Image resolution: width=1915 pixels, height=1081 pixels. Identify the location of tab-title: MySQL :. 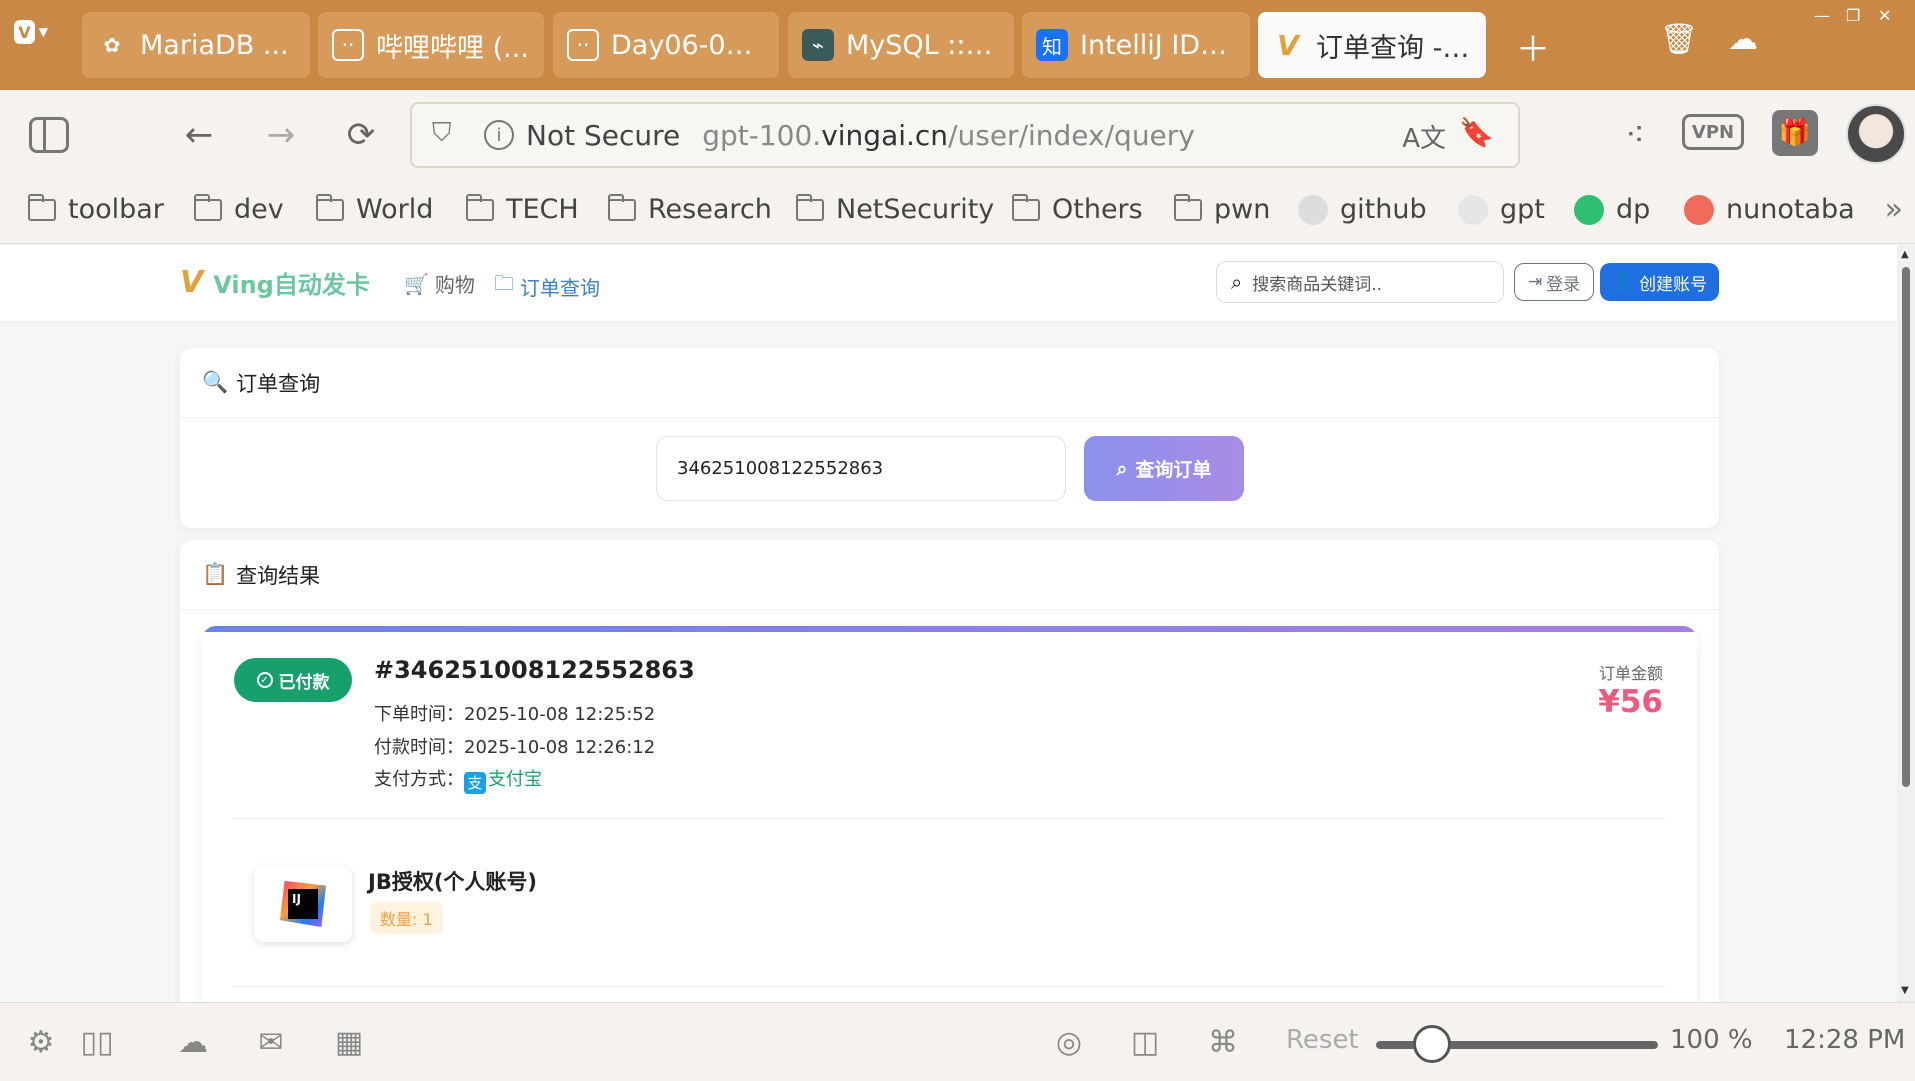
(923, 45).